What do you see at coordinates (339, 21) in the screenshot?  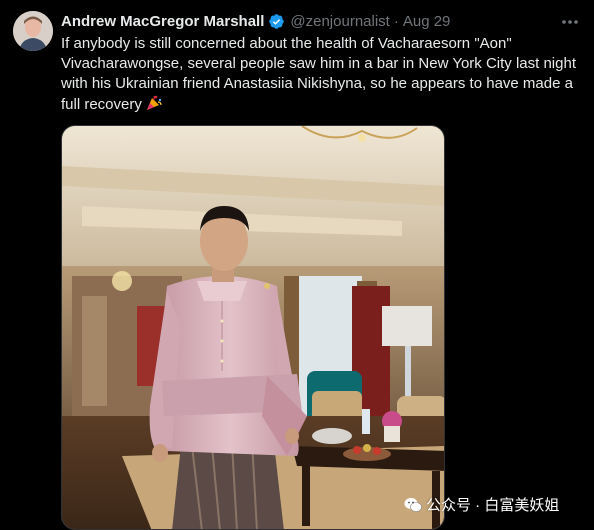 I see `author-handle: @zenjournalist` at bounding box center [339, 21].